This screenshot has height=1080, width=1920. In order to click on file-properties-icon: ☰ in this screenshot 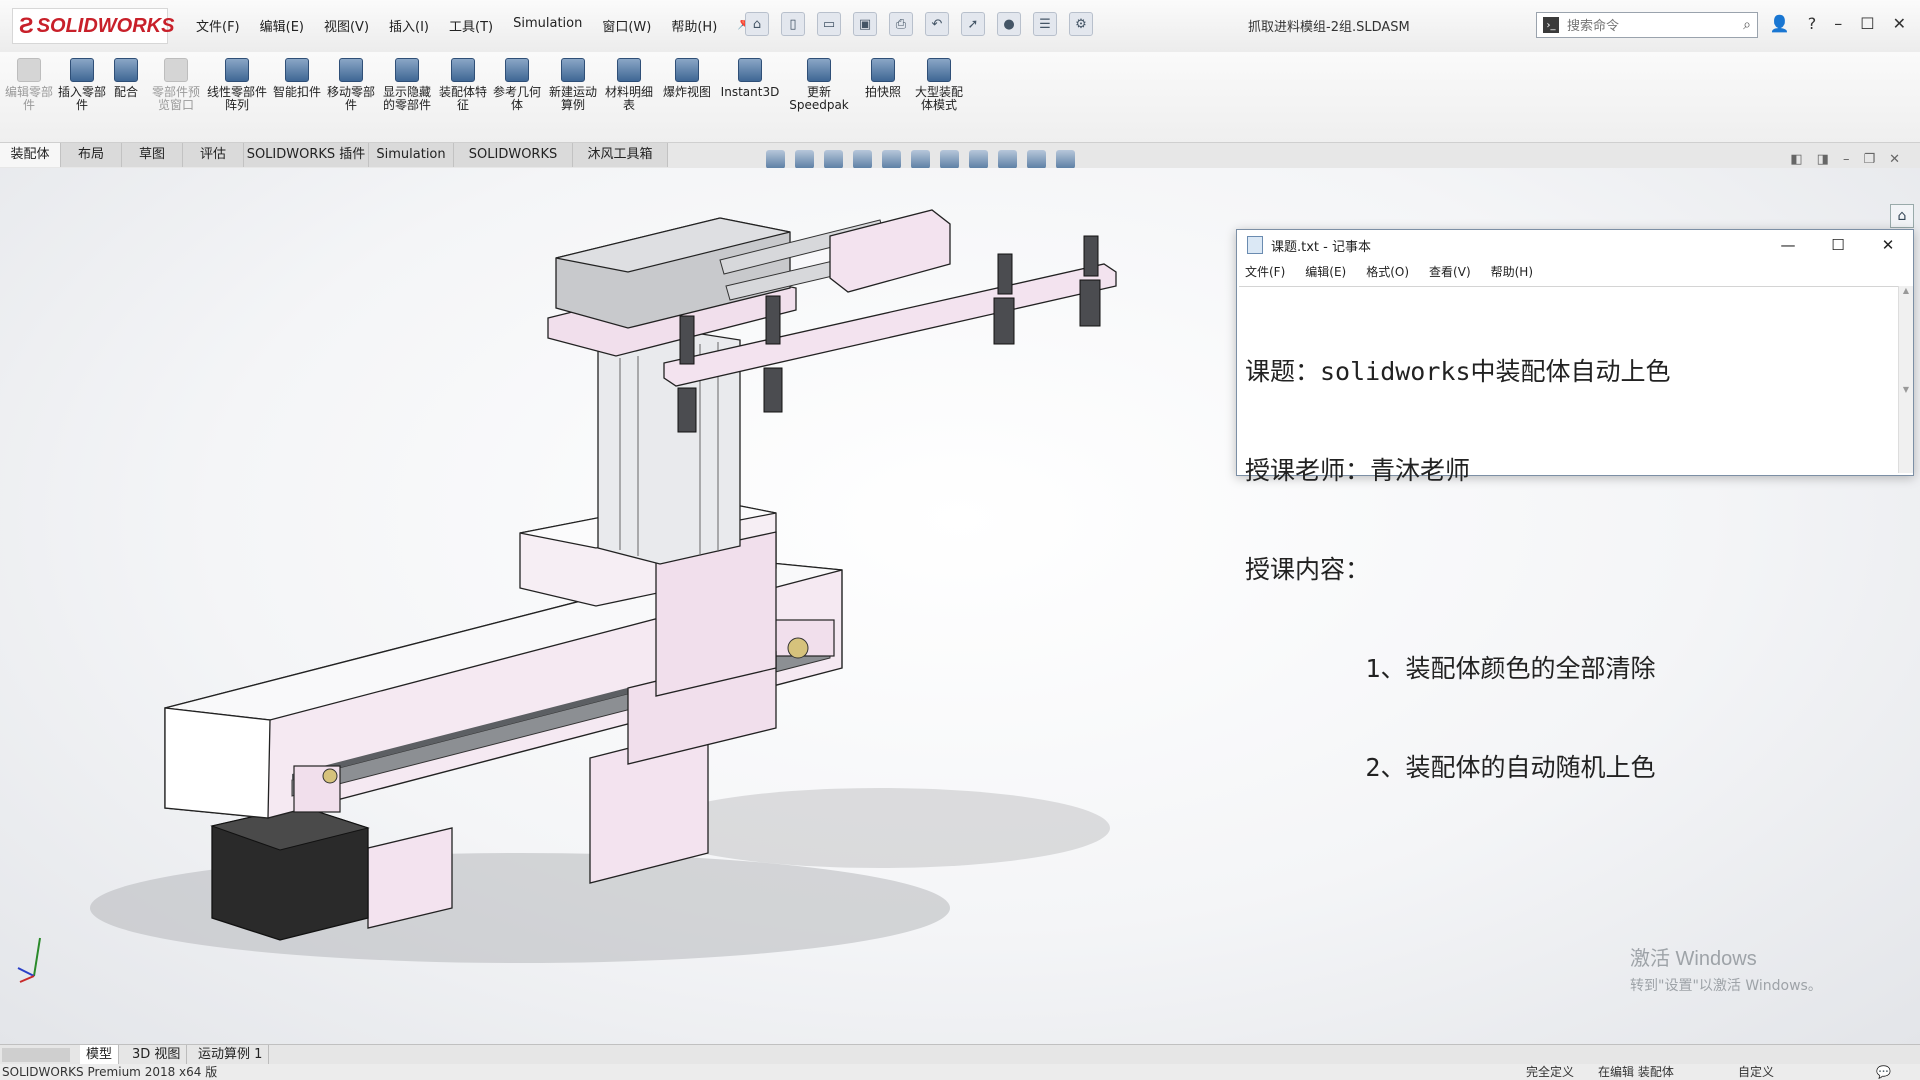, I will do `click(1045, 24)`.